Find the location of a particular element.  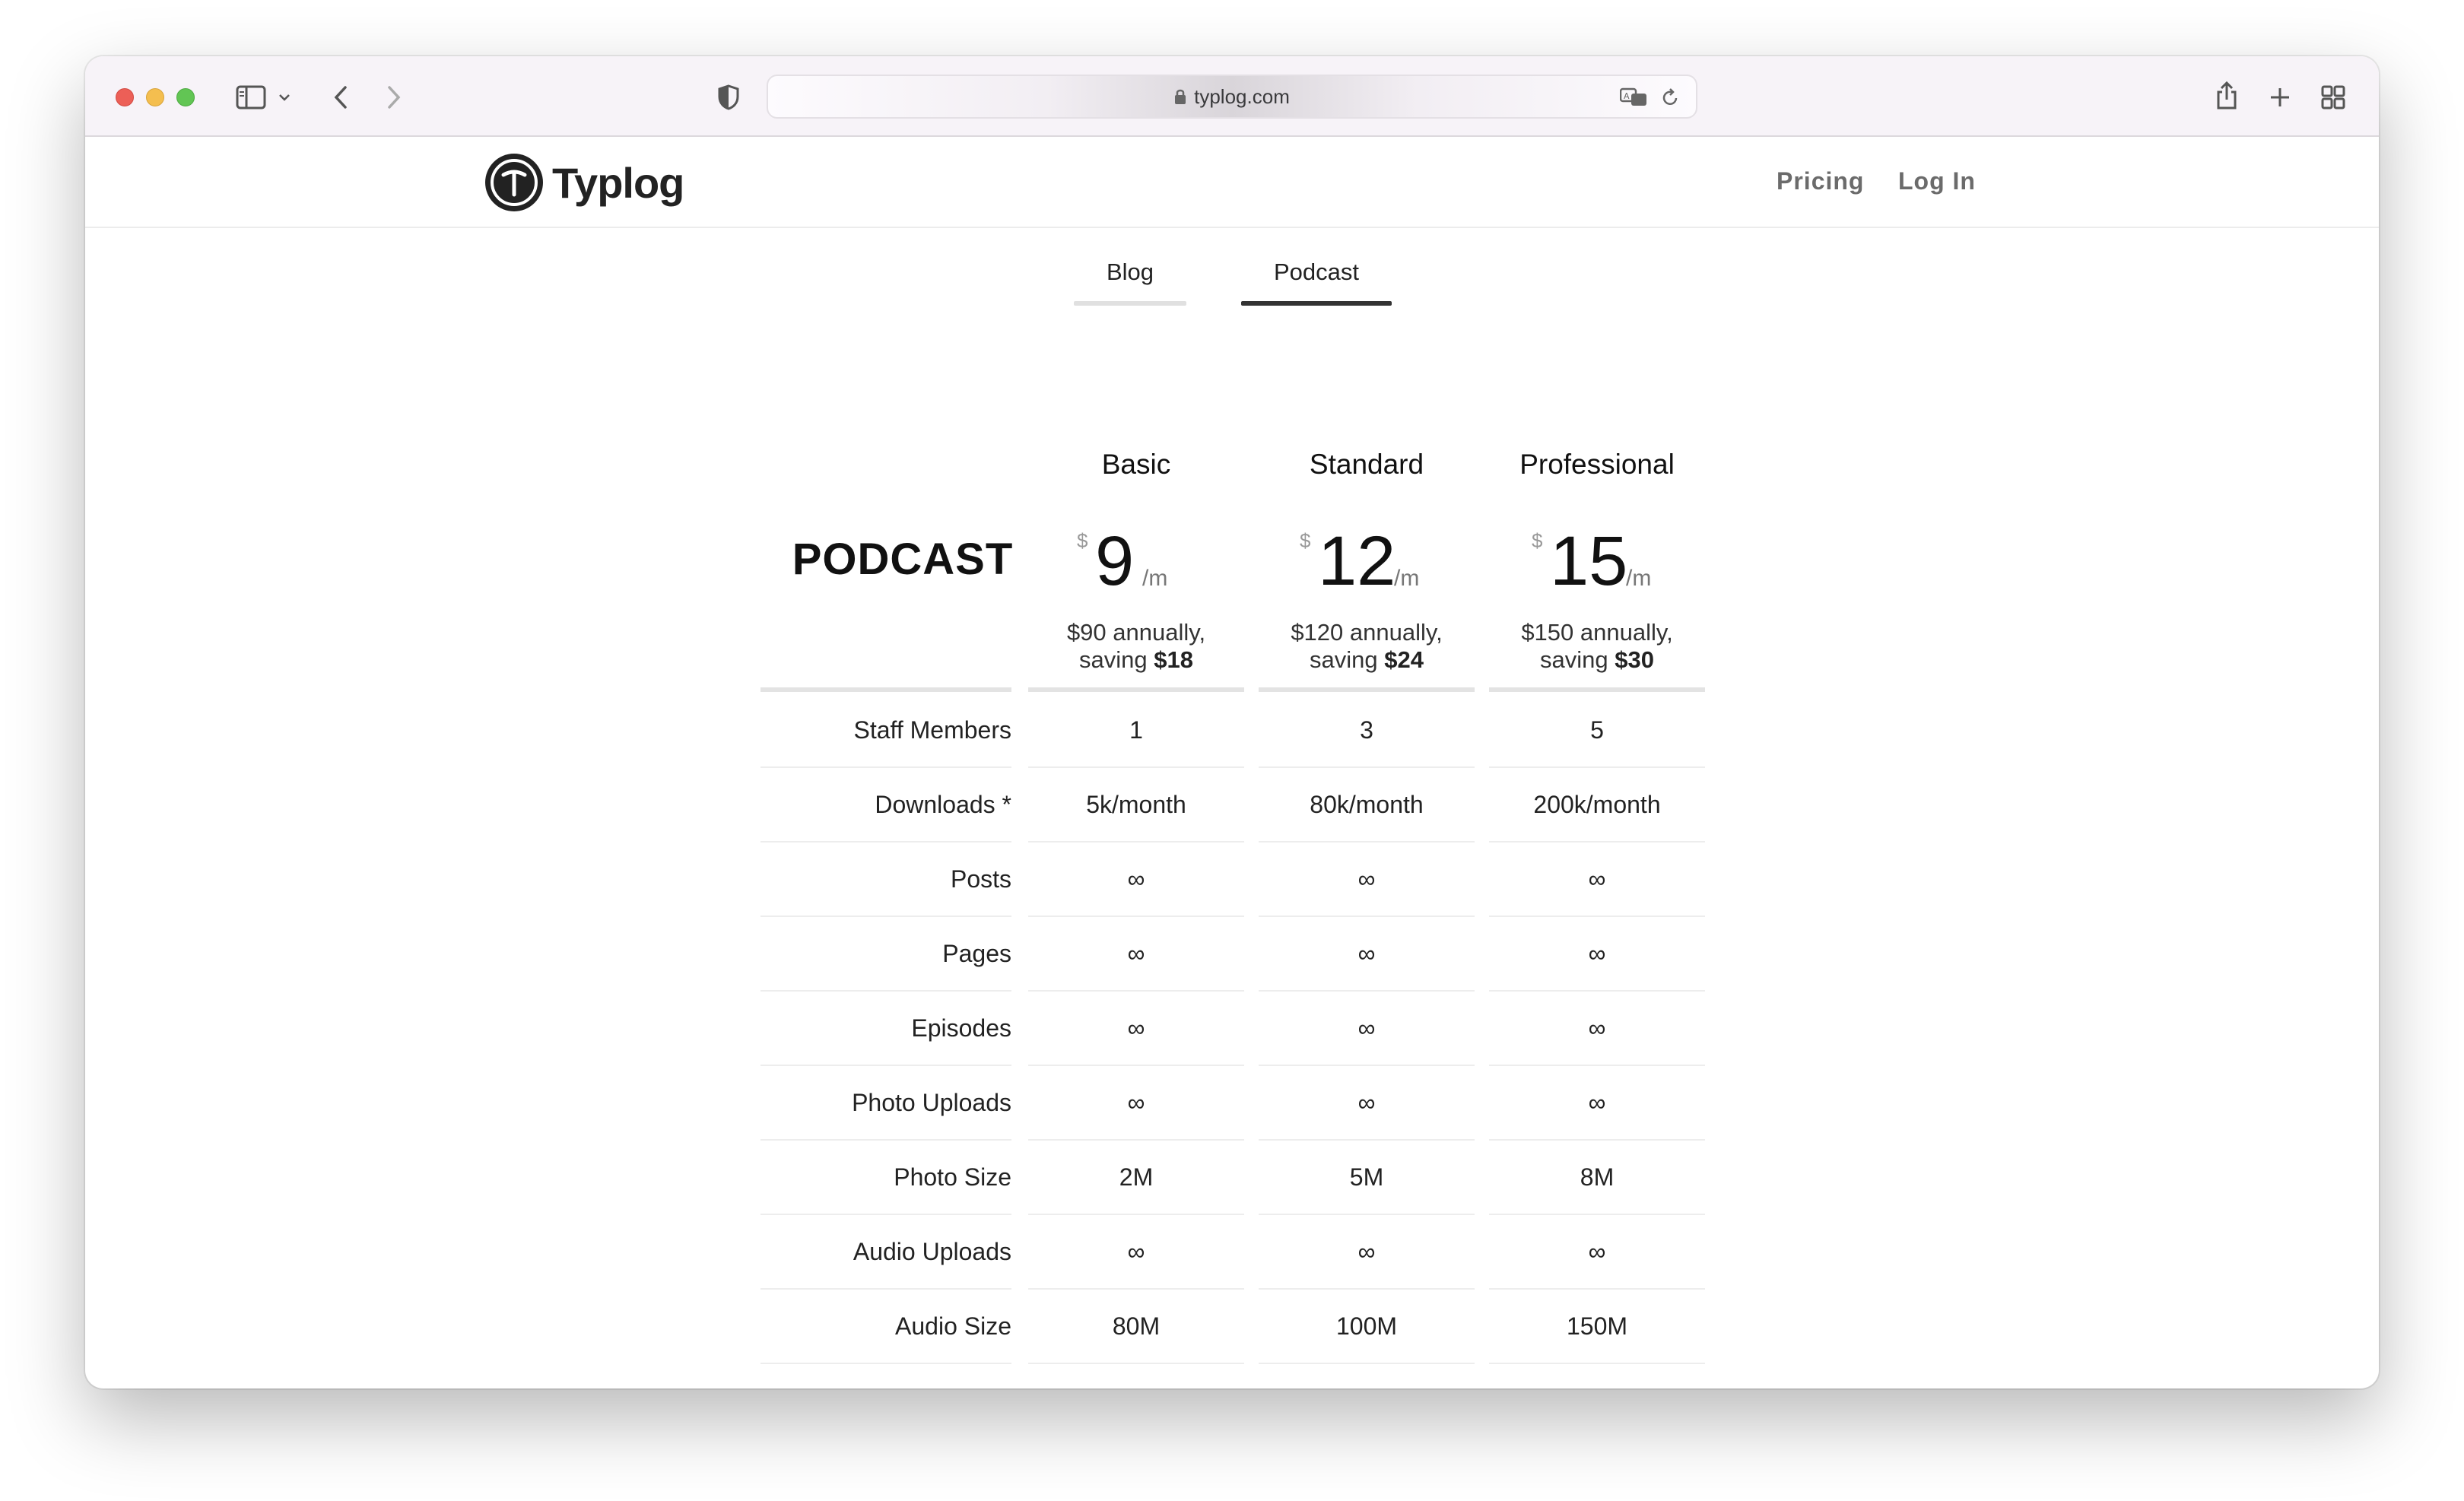

tab-podcast: Podcast is located at coordinates (1316, 282).